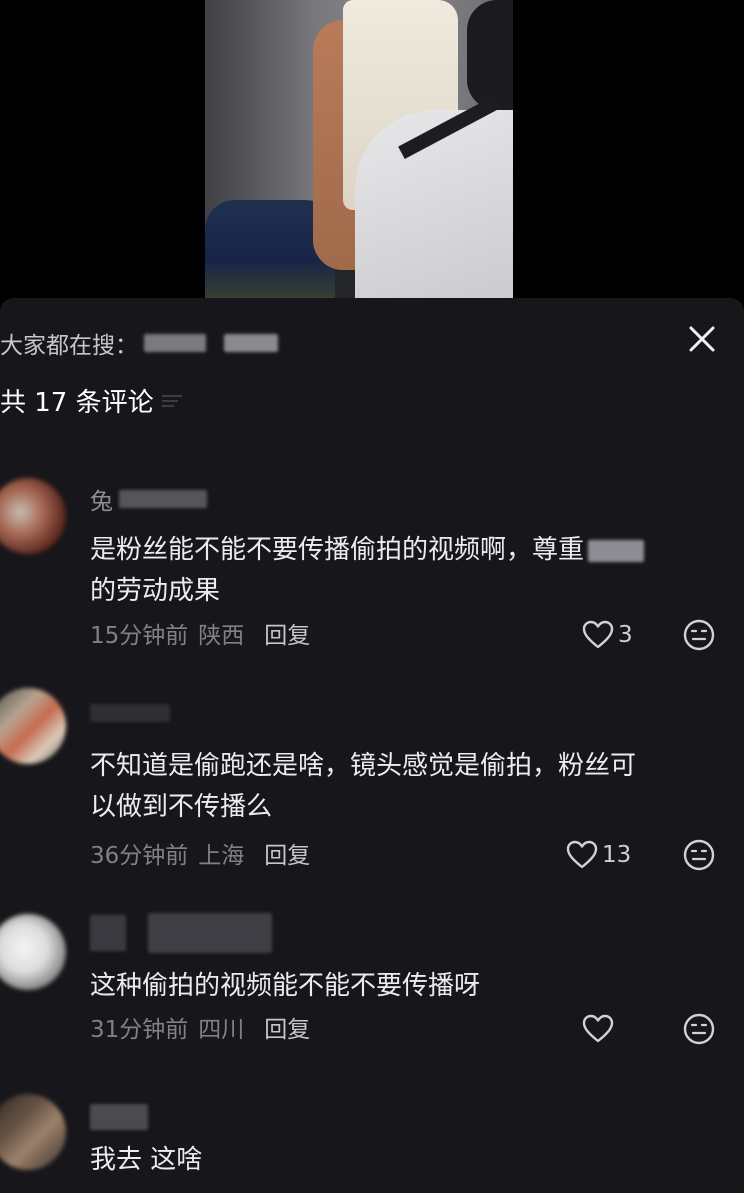 The width and height of the screenshot is (744, 1193). What do you see at coordinates (395, 571) in the screenshot?
I see `comment-text: 是粉丝能不能不要传播偷拍的视频啊，尊重 的劳动成果` at bounding box center [395, 571].